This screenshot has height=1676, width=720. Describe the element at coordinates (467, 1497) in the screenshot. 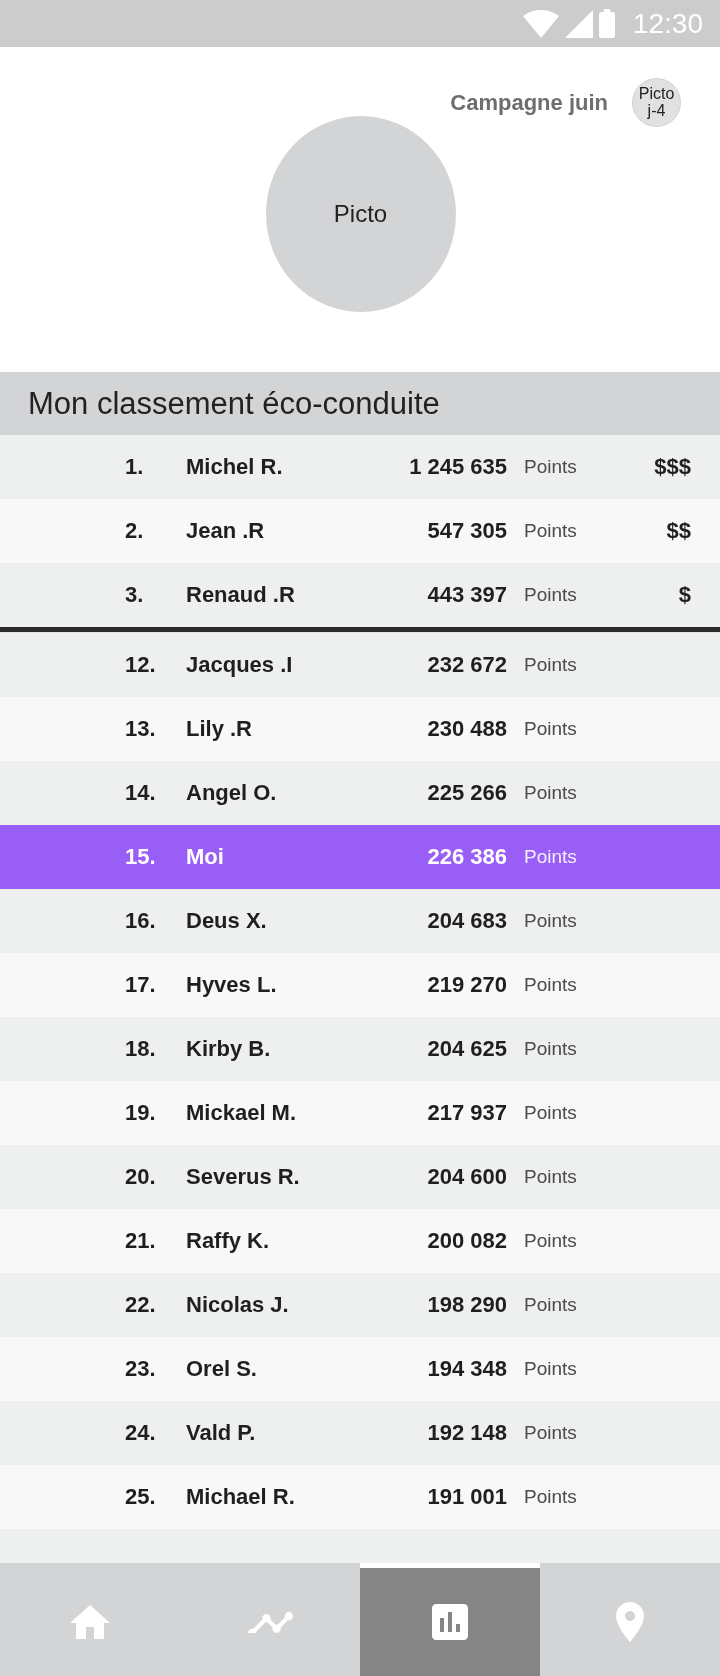

I see `points-value: 191 001` at that location.